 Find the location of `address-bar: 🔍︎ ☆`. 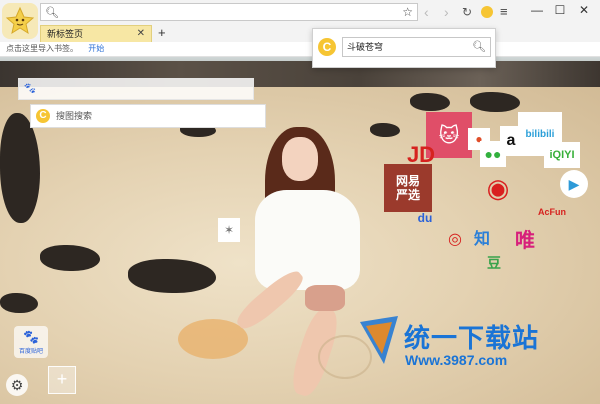

address-bar: 🔍︎ ☆ is located at coordinates (229, 12).